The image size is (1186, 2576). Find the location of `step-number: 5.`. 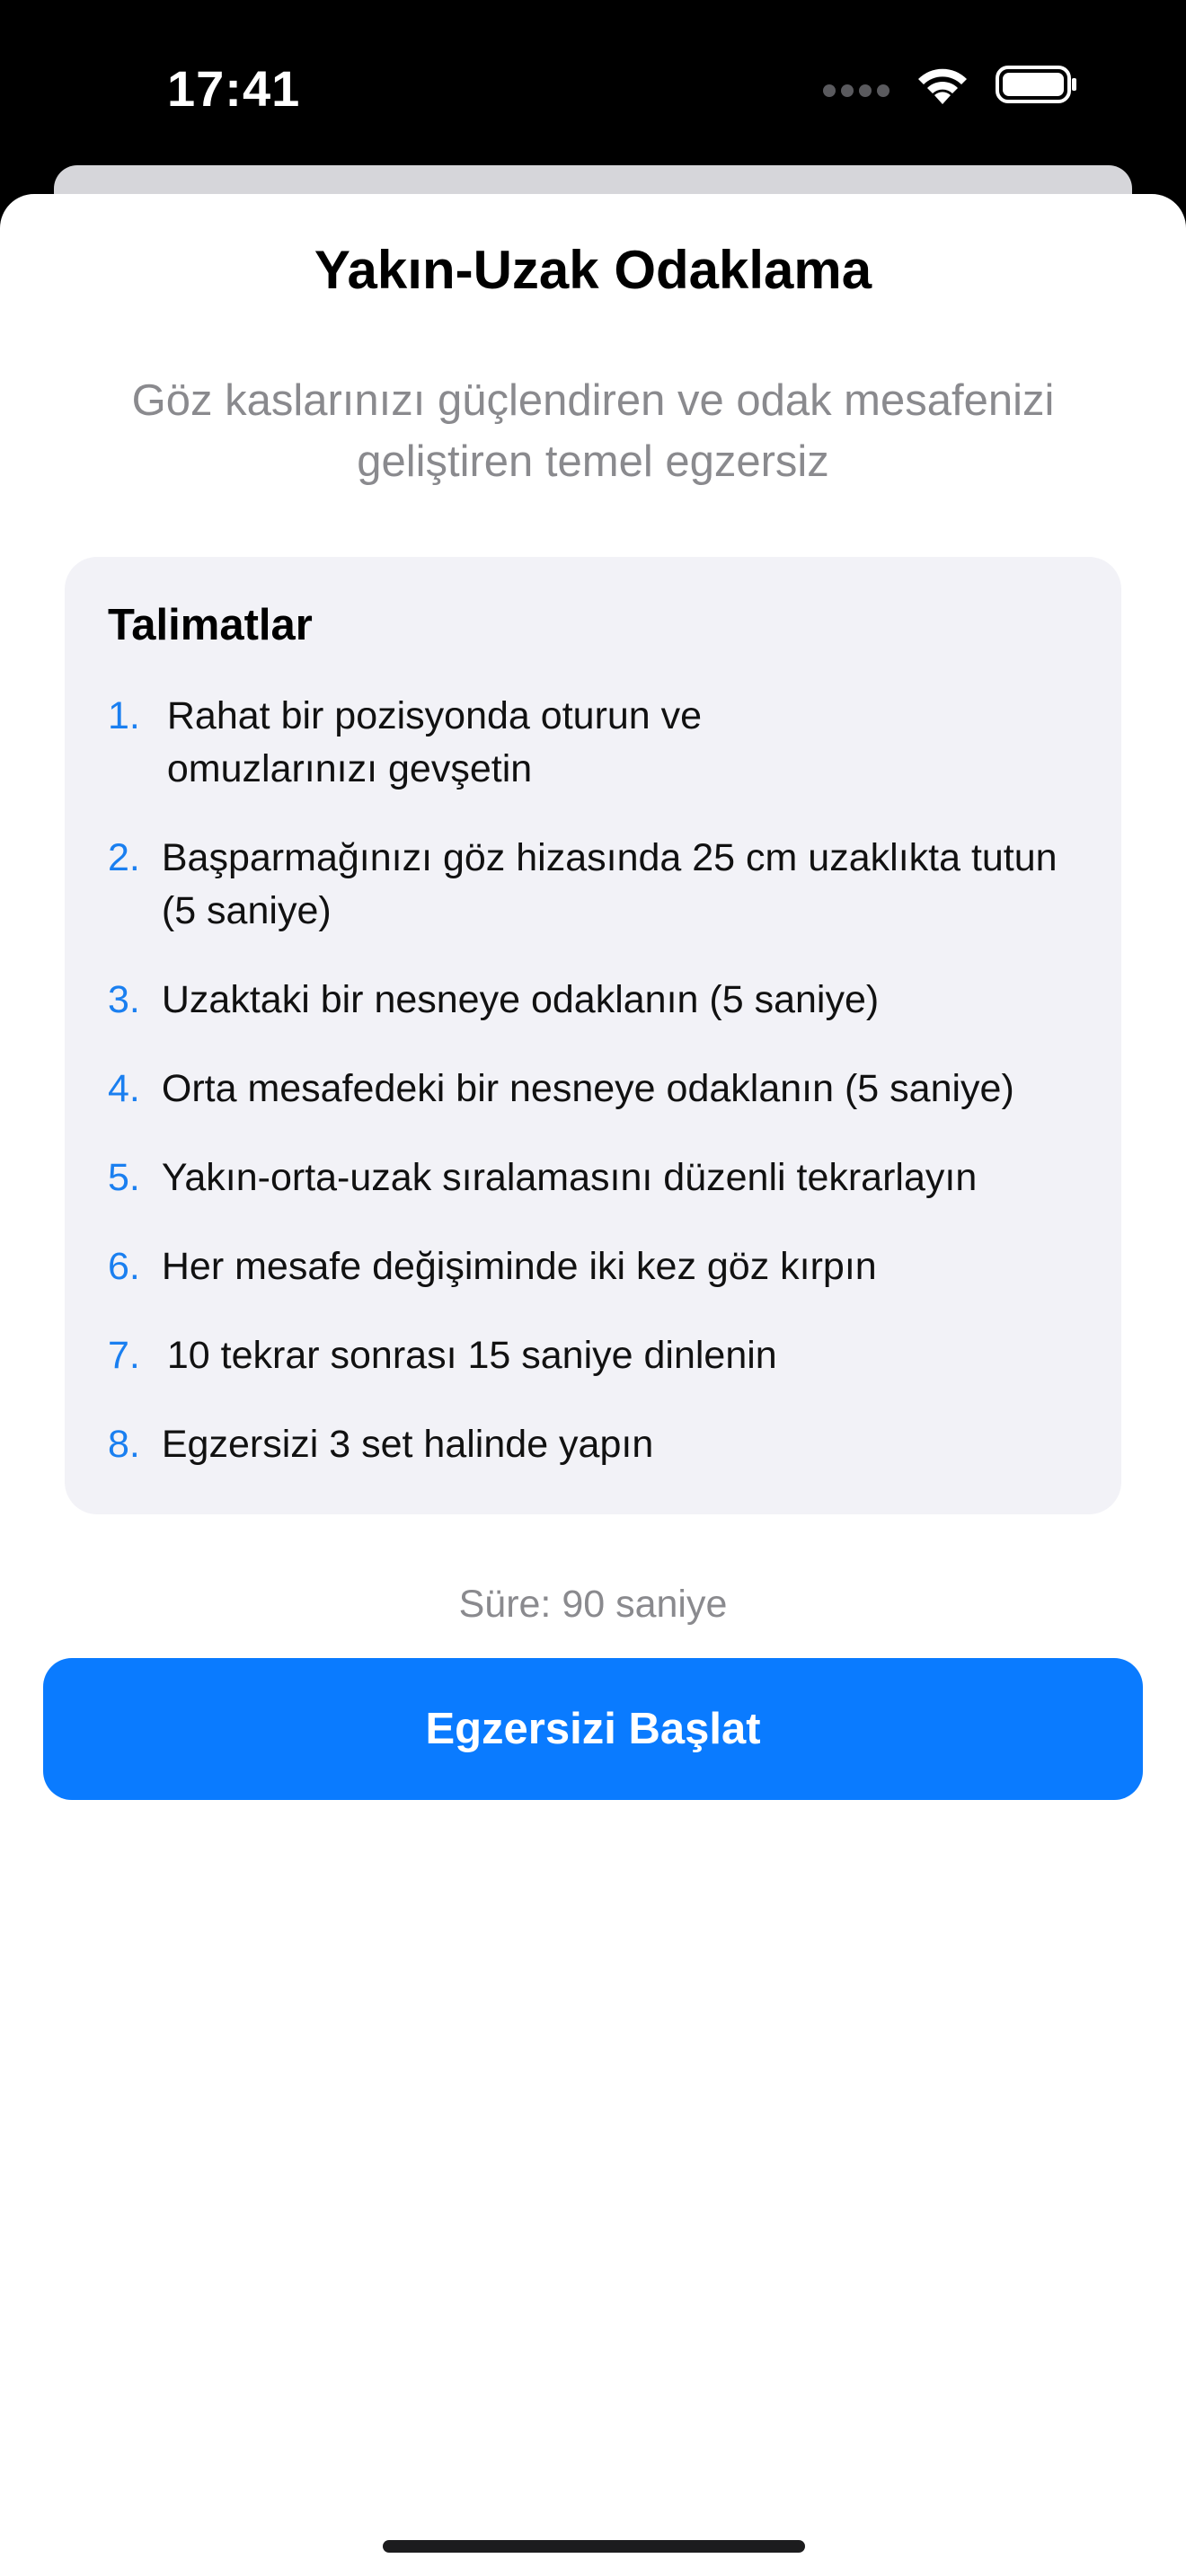

step-number: 5. is located at coordinates (124, 1177).